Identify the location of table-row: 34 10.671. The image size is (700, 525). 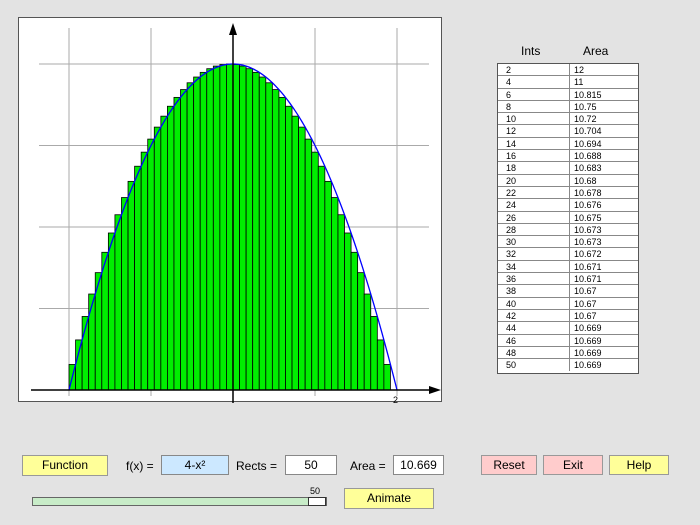
(568, 267).